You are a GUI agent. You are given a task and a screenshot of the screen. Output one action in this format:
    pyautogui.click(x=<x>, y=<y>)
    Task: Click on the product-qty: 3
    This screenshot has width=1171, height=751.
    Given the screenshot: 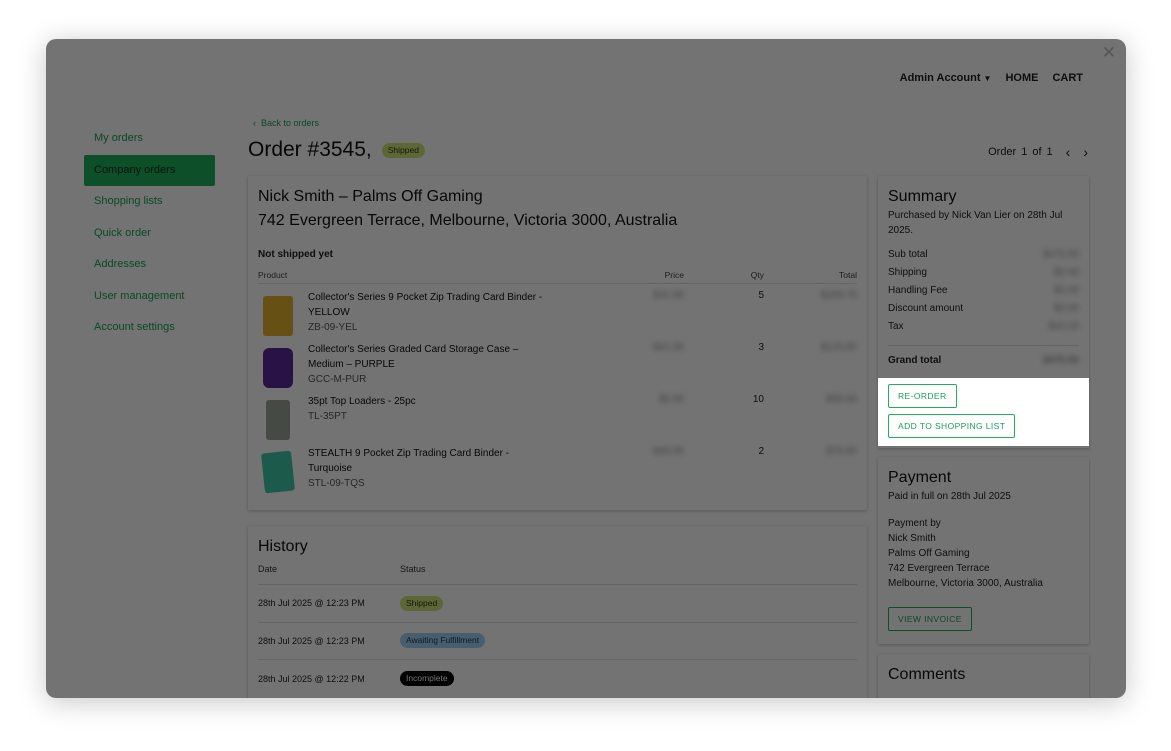 What is the action you would take?
    pyautogui.click(x=761, y=347)
    